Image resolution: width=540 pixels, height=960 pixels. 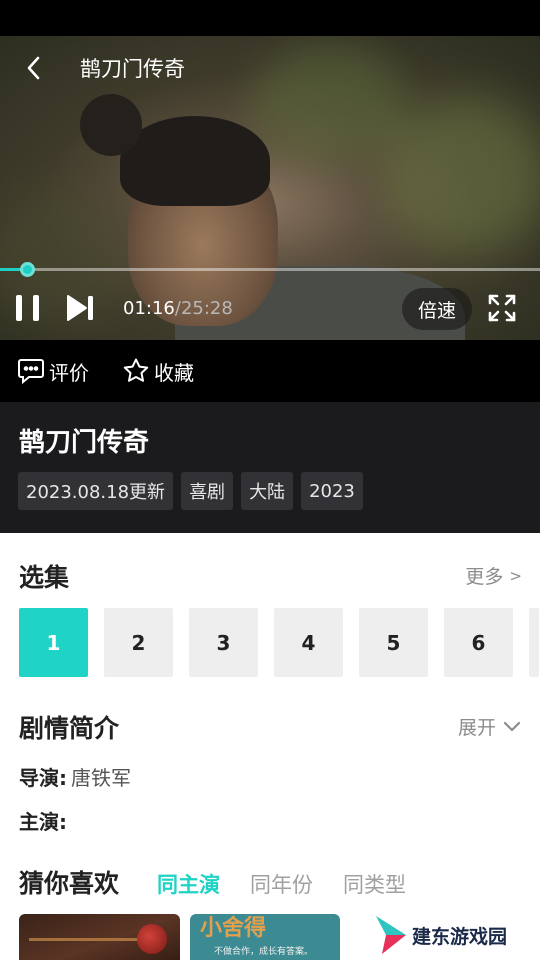 I want to click on player-title: 鹊刀门传奇, so click(x=132, y=69).